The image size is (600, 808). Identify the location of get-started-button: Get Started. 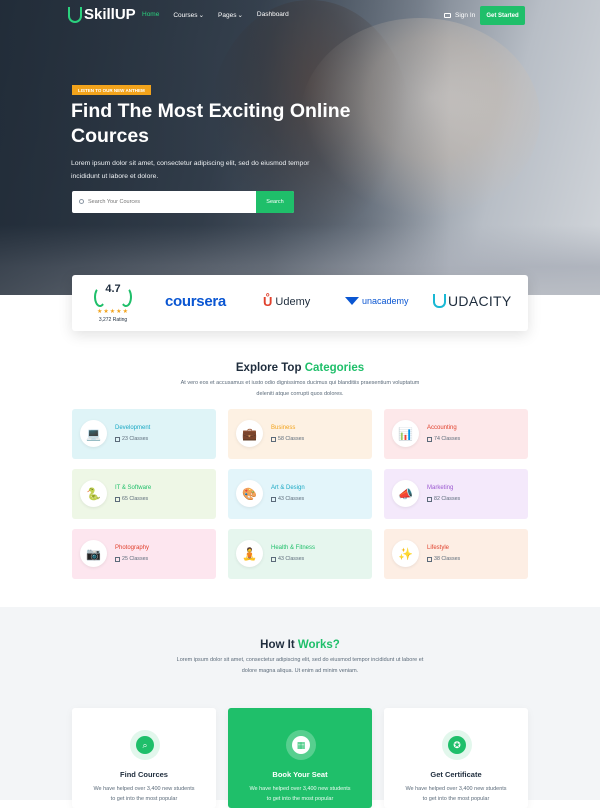
(502, 15).